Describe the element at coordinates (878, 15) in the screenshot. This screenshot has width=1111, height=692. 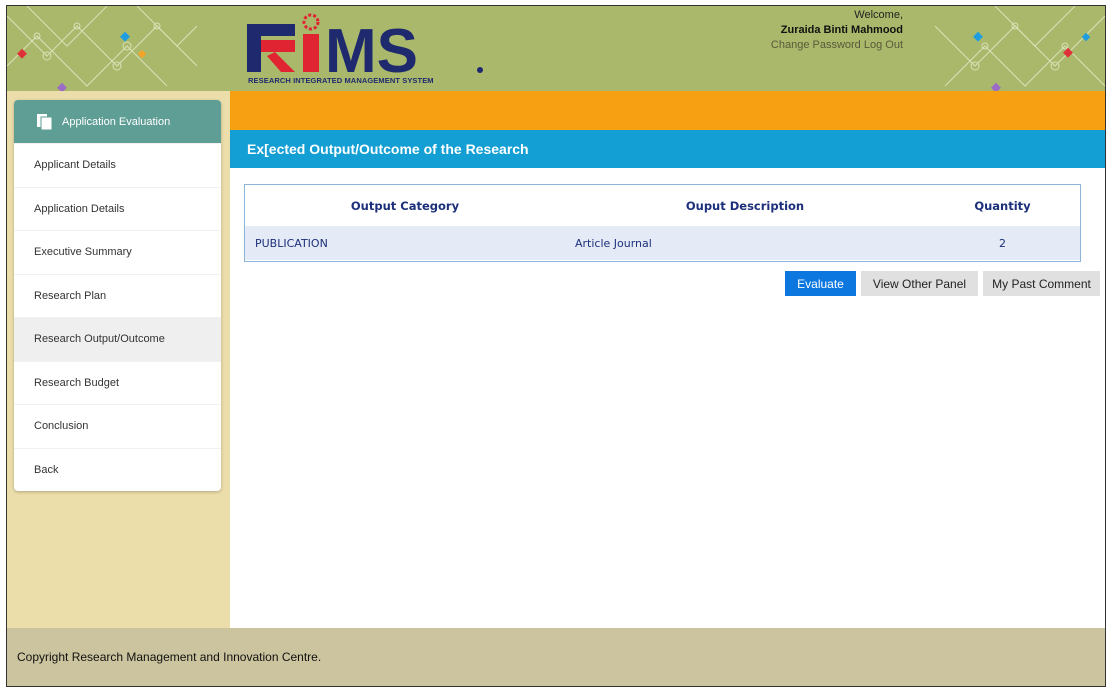
I see `welcome-text: Welcome,` at that location.